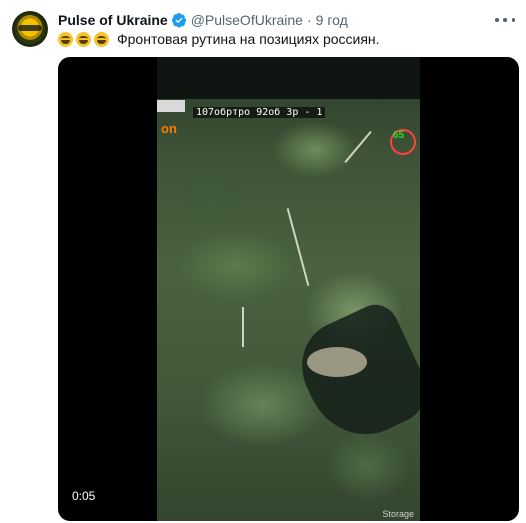 This screenshot has height=523, width=526. Describe the element at coordinates (171, 106) in the screenshot. I see `overlay-block` at that location.